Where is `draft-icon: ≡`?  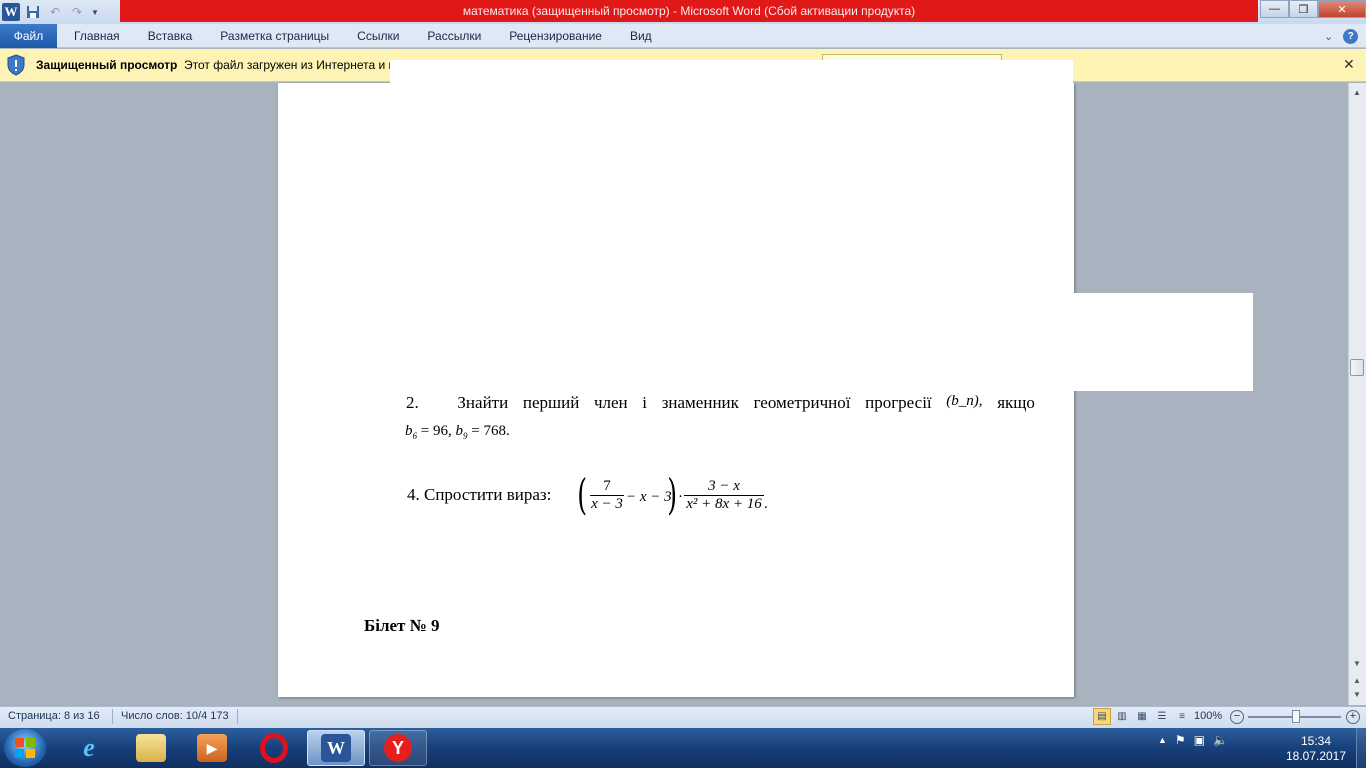
draft-icon: ≡ is located at coordinates (1182, 716).